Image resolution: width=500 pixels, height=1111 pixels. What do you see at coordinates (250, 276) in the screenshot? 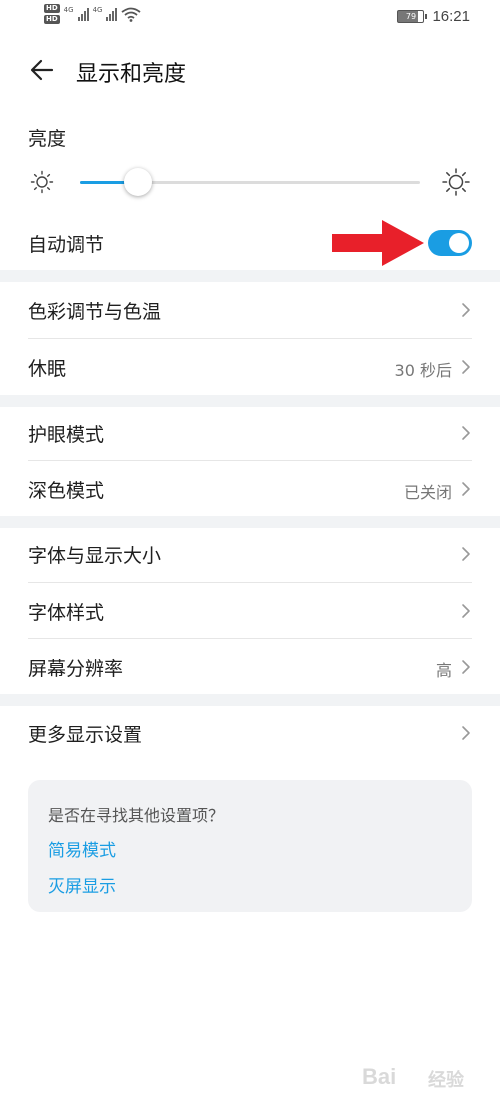
I see `section-separator` at bounding box center [250, 276].